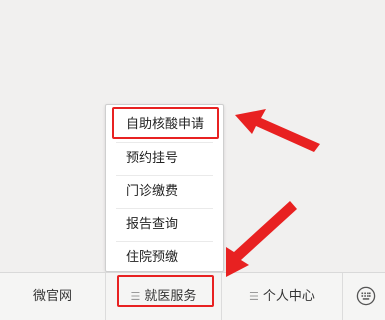 This screenshot has height=320, width=385. I want to click on tab-micro-website-label: 微官网, so click(52, 296).